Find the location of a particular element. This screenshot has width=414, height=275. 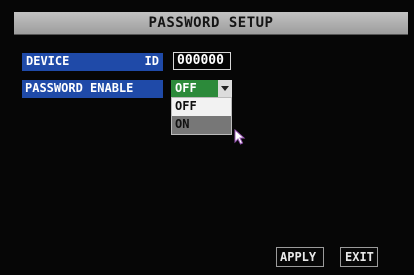

device-id-label: DEVICE ID is located at coordinates (92, 62).